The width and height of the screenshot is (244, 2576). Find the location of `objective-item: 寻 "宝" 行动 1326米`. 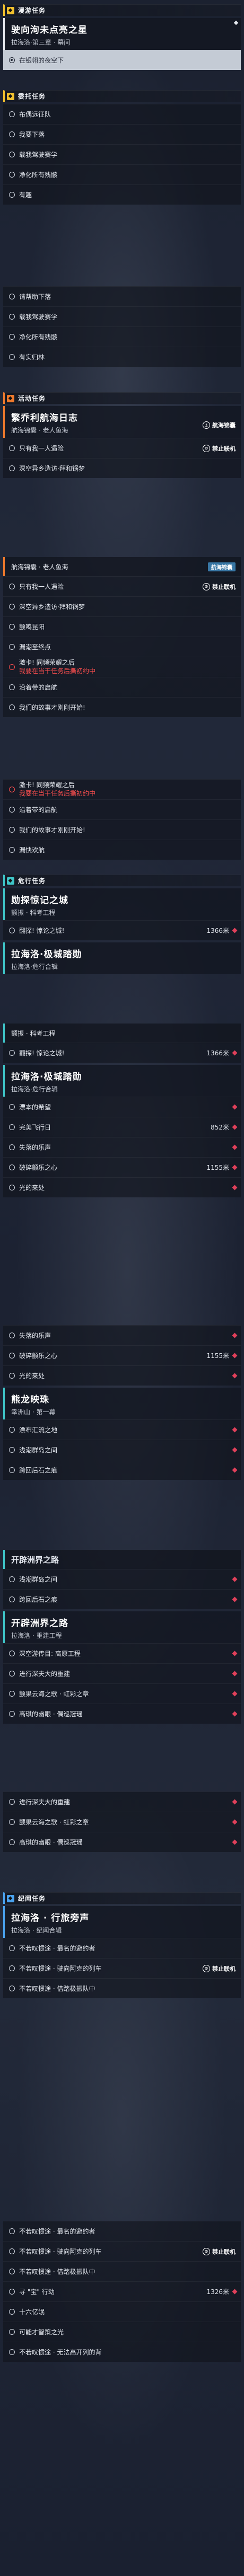

objective-item: 寻 "宝" 行动 1326米 is located at coordinates (122, 2291).